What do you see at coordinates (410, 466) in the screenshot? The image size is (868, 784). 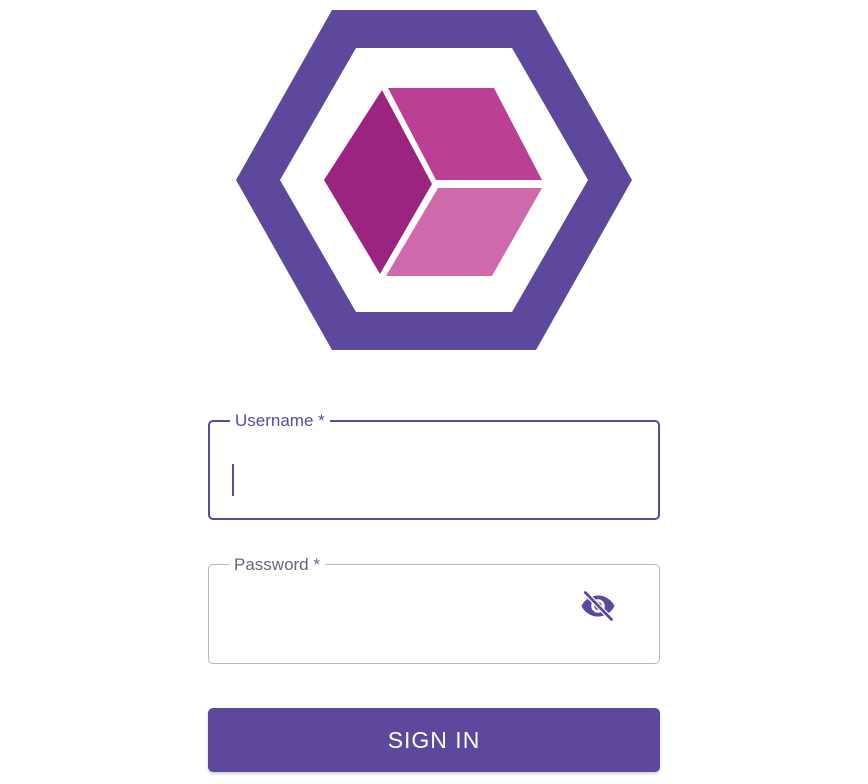 I see `username-input` at bounding box center [410, 466].